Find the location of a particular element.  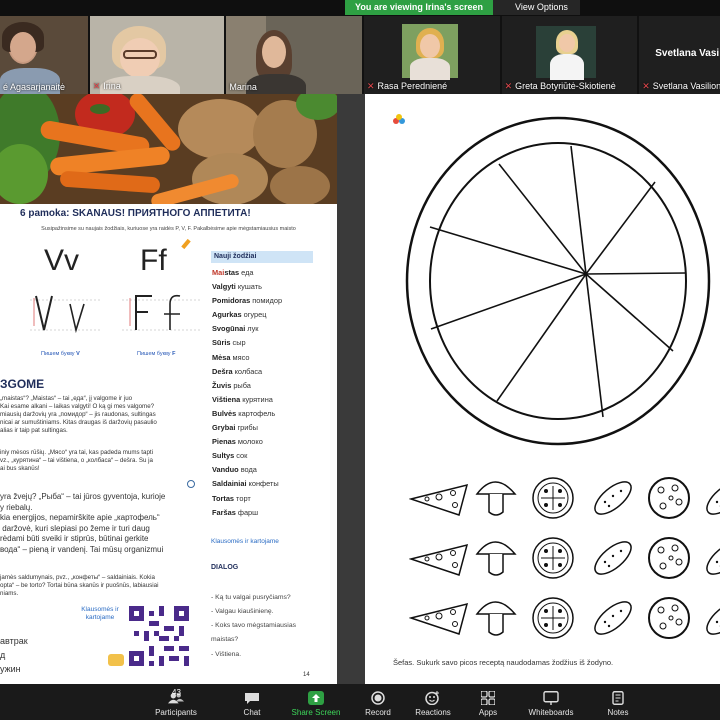

vocab-lt: vės is located at coordinates (230, 413).